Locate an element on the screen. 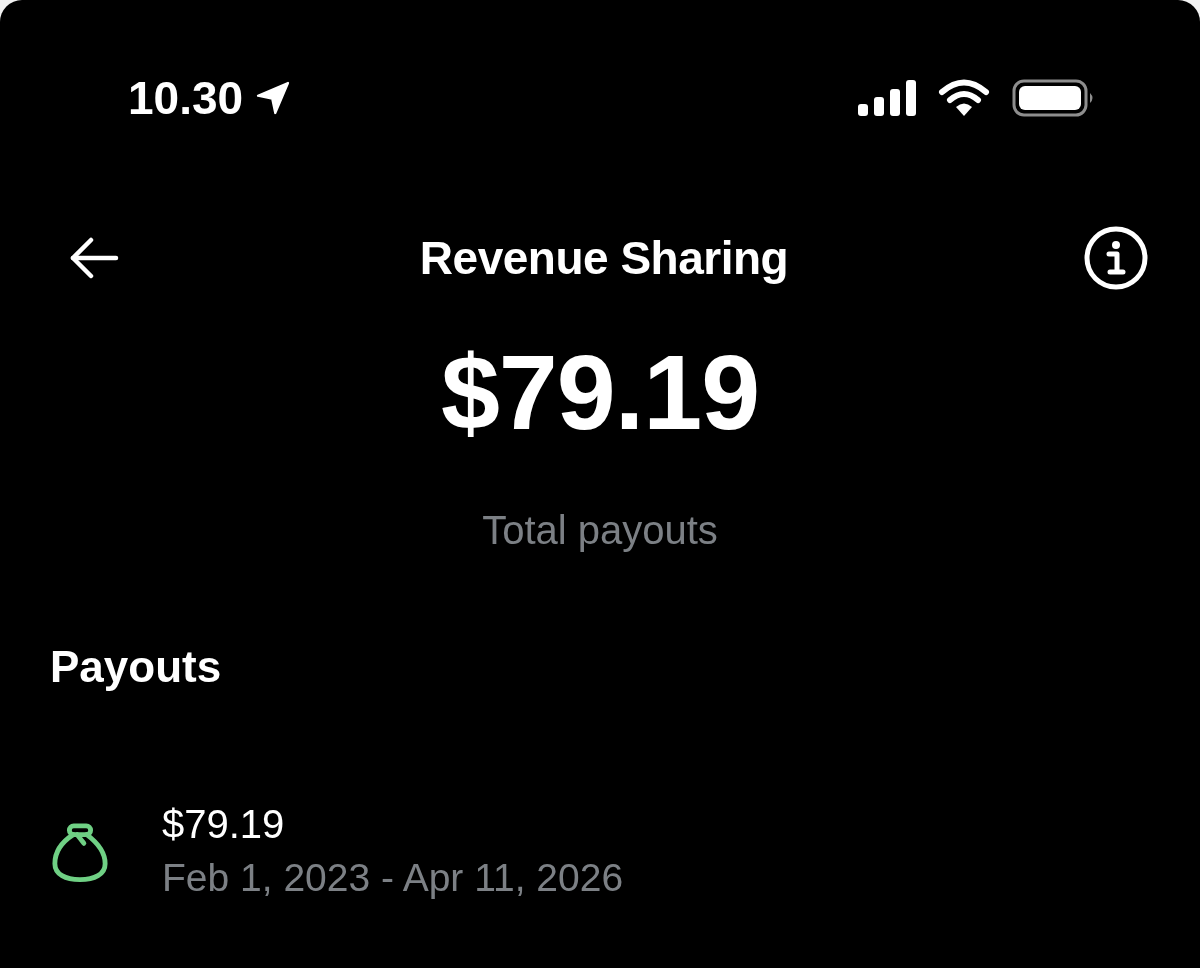  money-bag-icon is located at coordinates (80, 853).